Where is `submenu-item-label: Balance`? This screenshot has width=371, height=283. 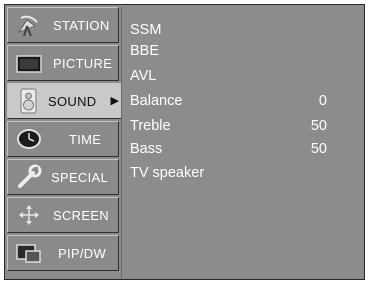
submenu-item-label: Balance is located at coordinates (156, 101).